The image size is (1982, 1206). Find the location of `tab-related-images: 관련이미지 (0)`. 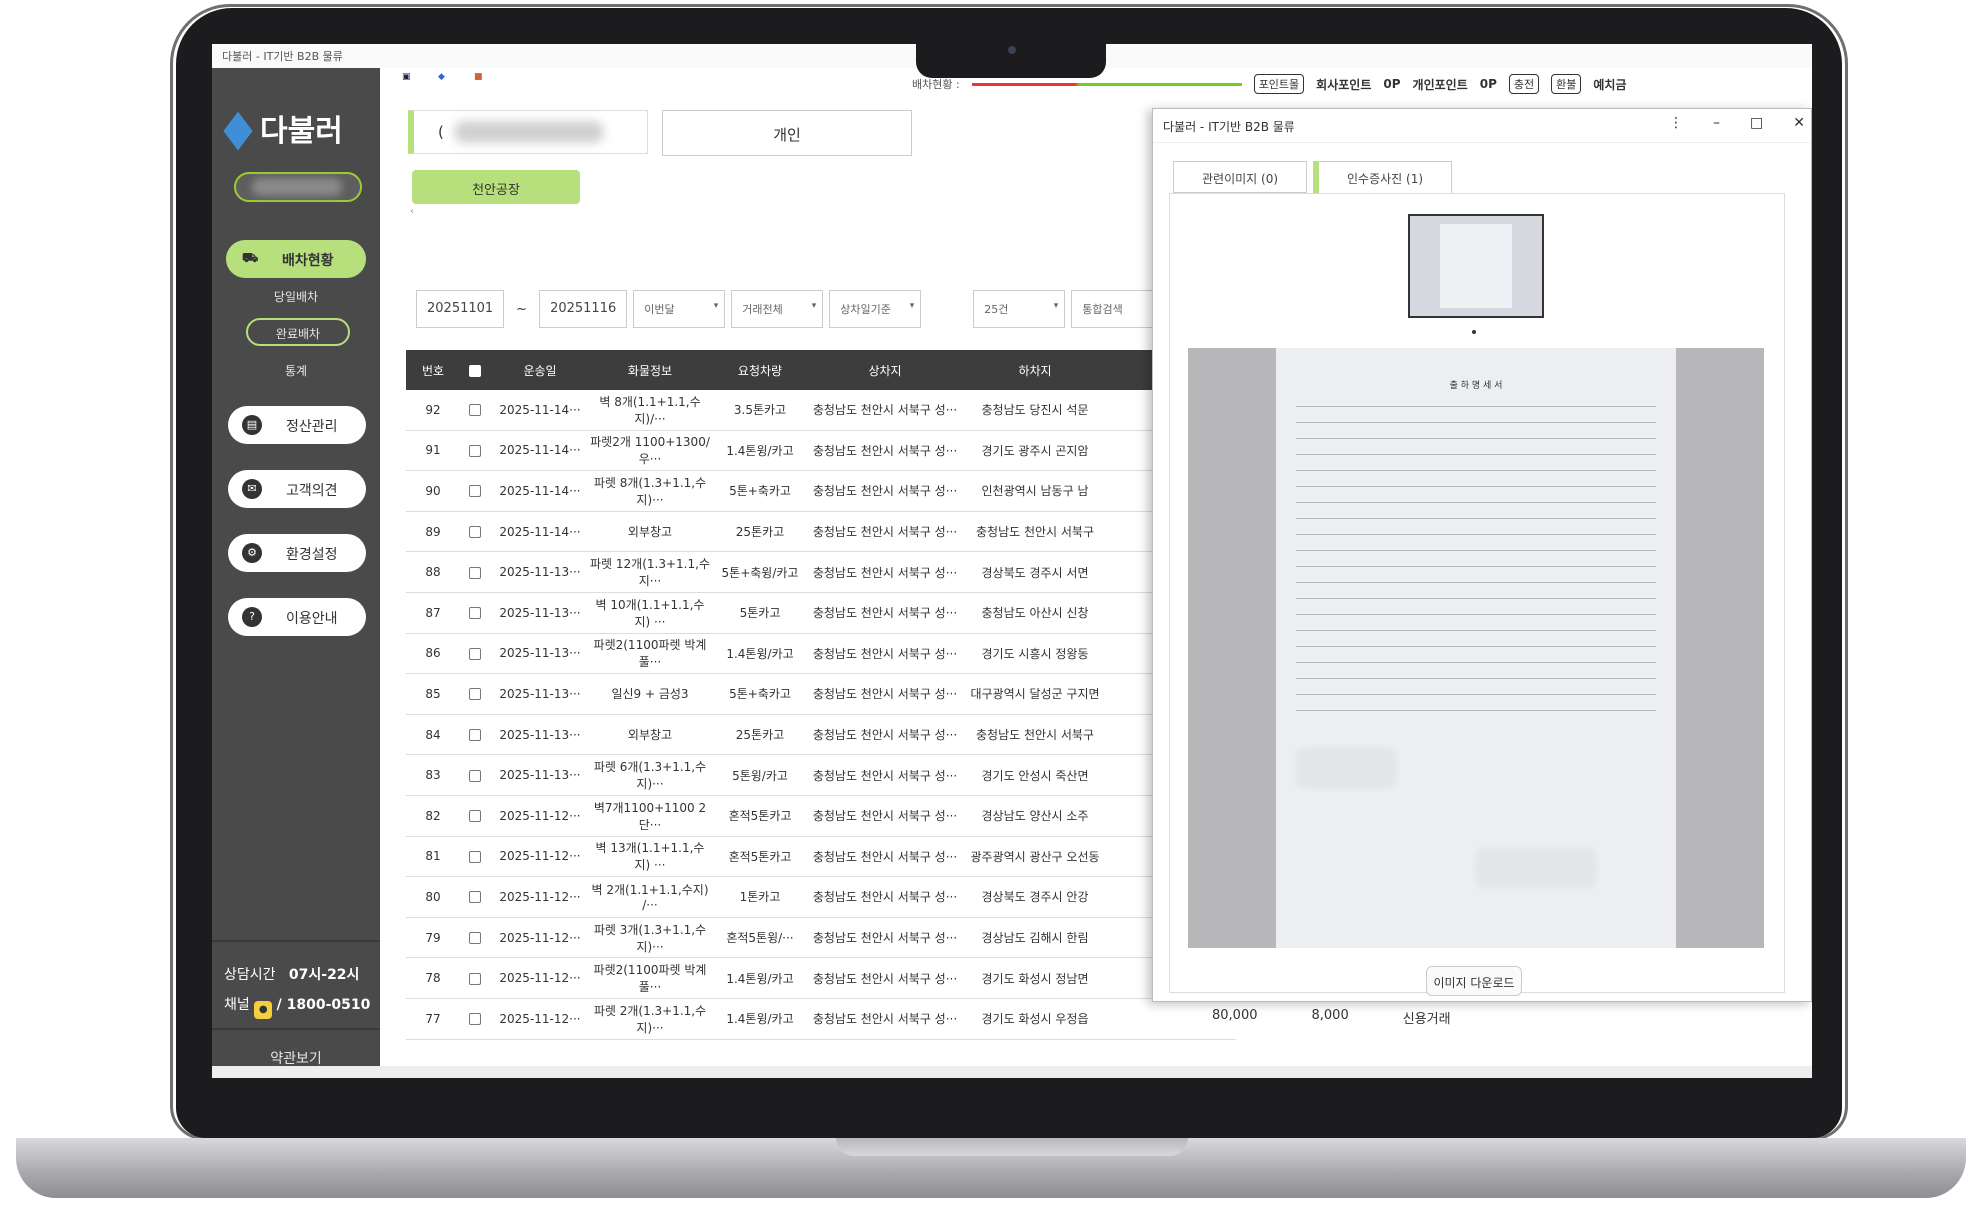

tab-related-images: 관련이미지 (0) is located at coordinates (1240, 177).